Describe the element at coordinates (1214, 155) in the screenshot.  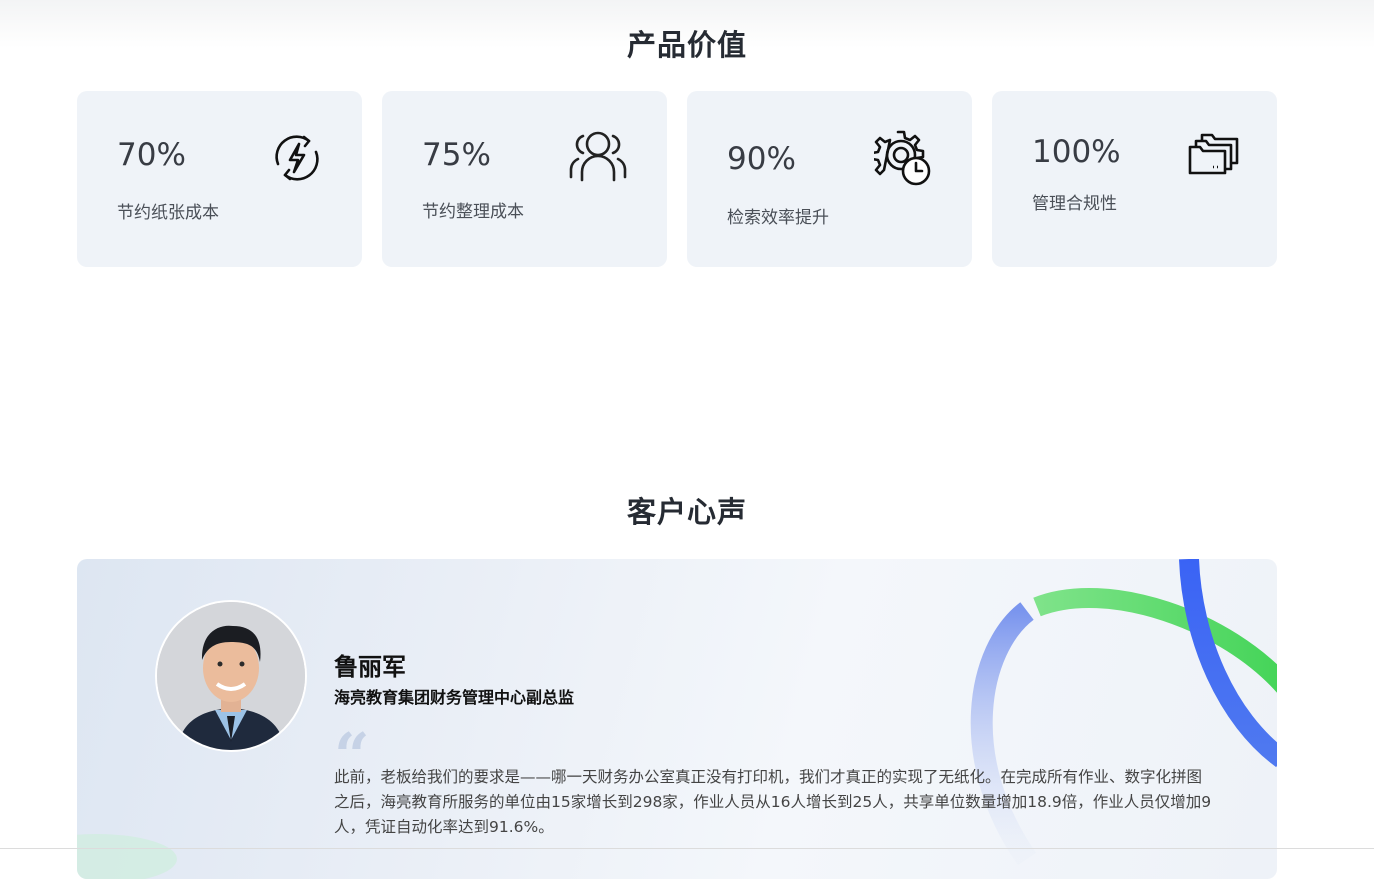
I see `folders-icon` at that location.